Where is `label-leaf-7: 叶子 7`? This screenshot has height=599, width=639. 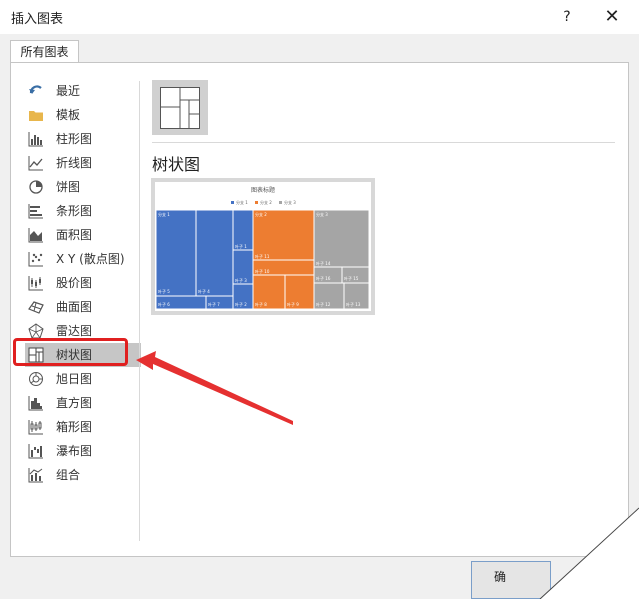 label-leaf-7: 叶子 7 is located at coordinates (214, 304).